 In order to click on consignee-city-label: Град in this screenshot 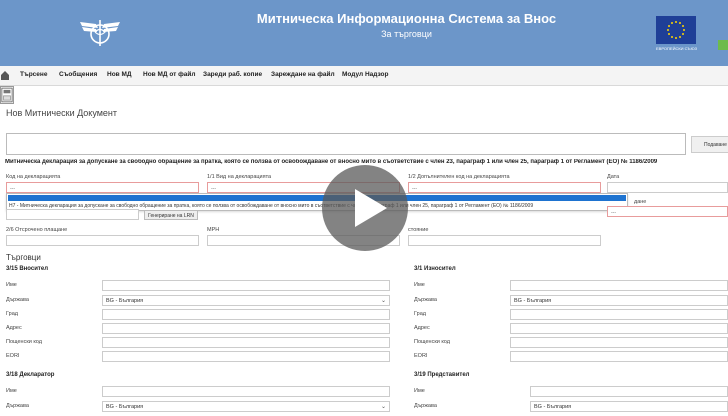, I will do `click(12, 314)`.